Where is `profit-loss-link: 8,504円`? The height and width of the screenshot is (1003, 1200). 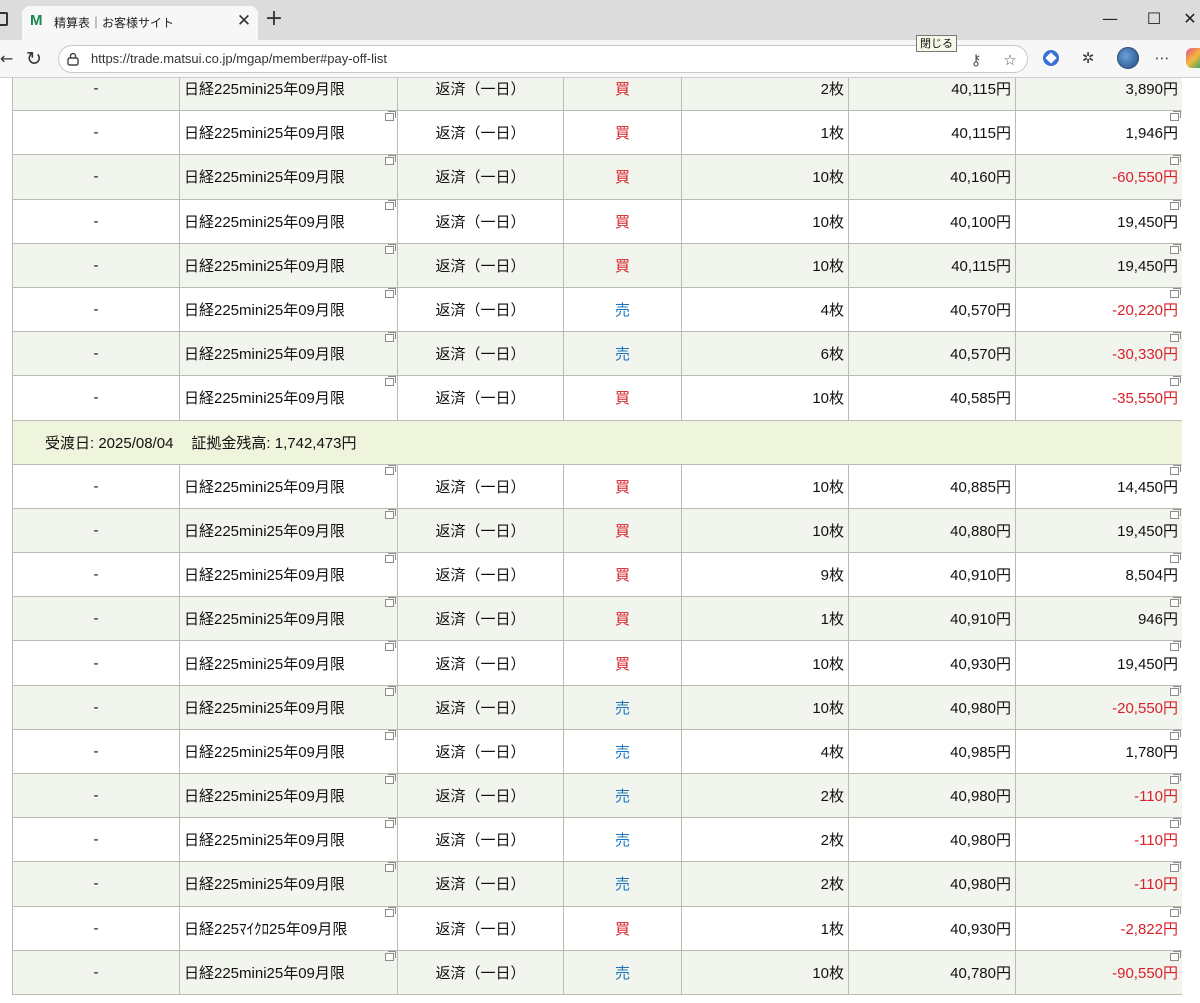
profit-loss-link: 8,504円 is located at coordinates (1099, 575).